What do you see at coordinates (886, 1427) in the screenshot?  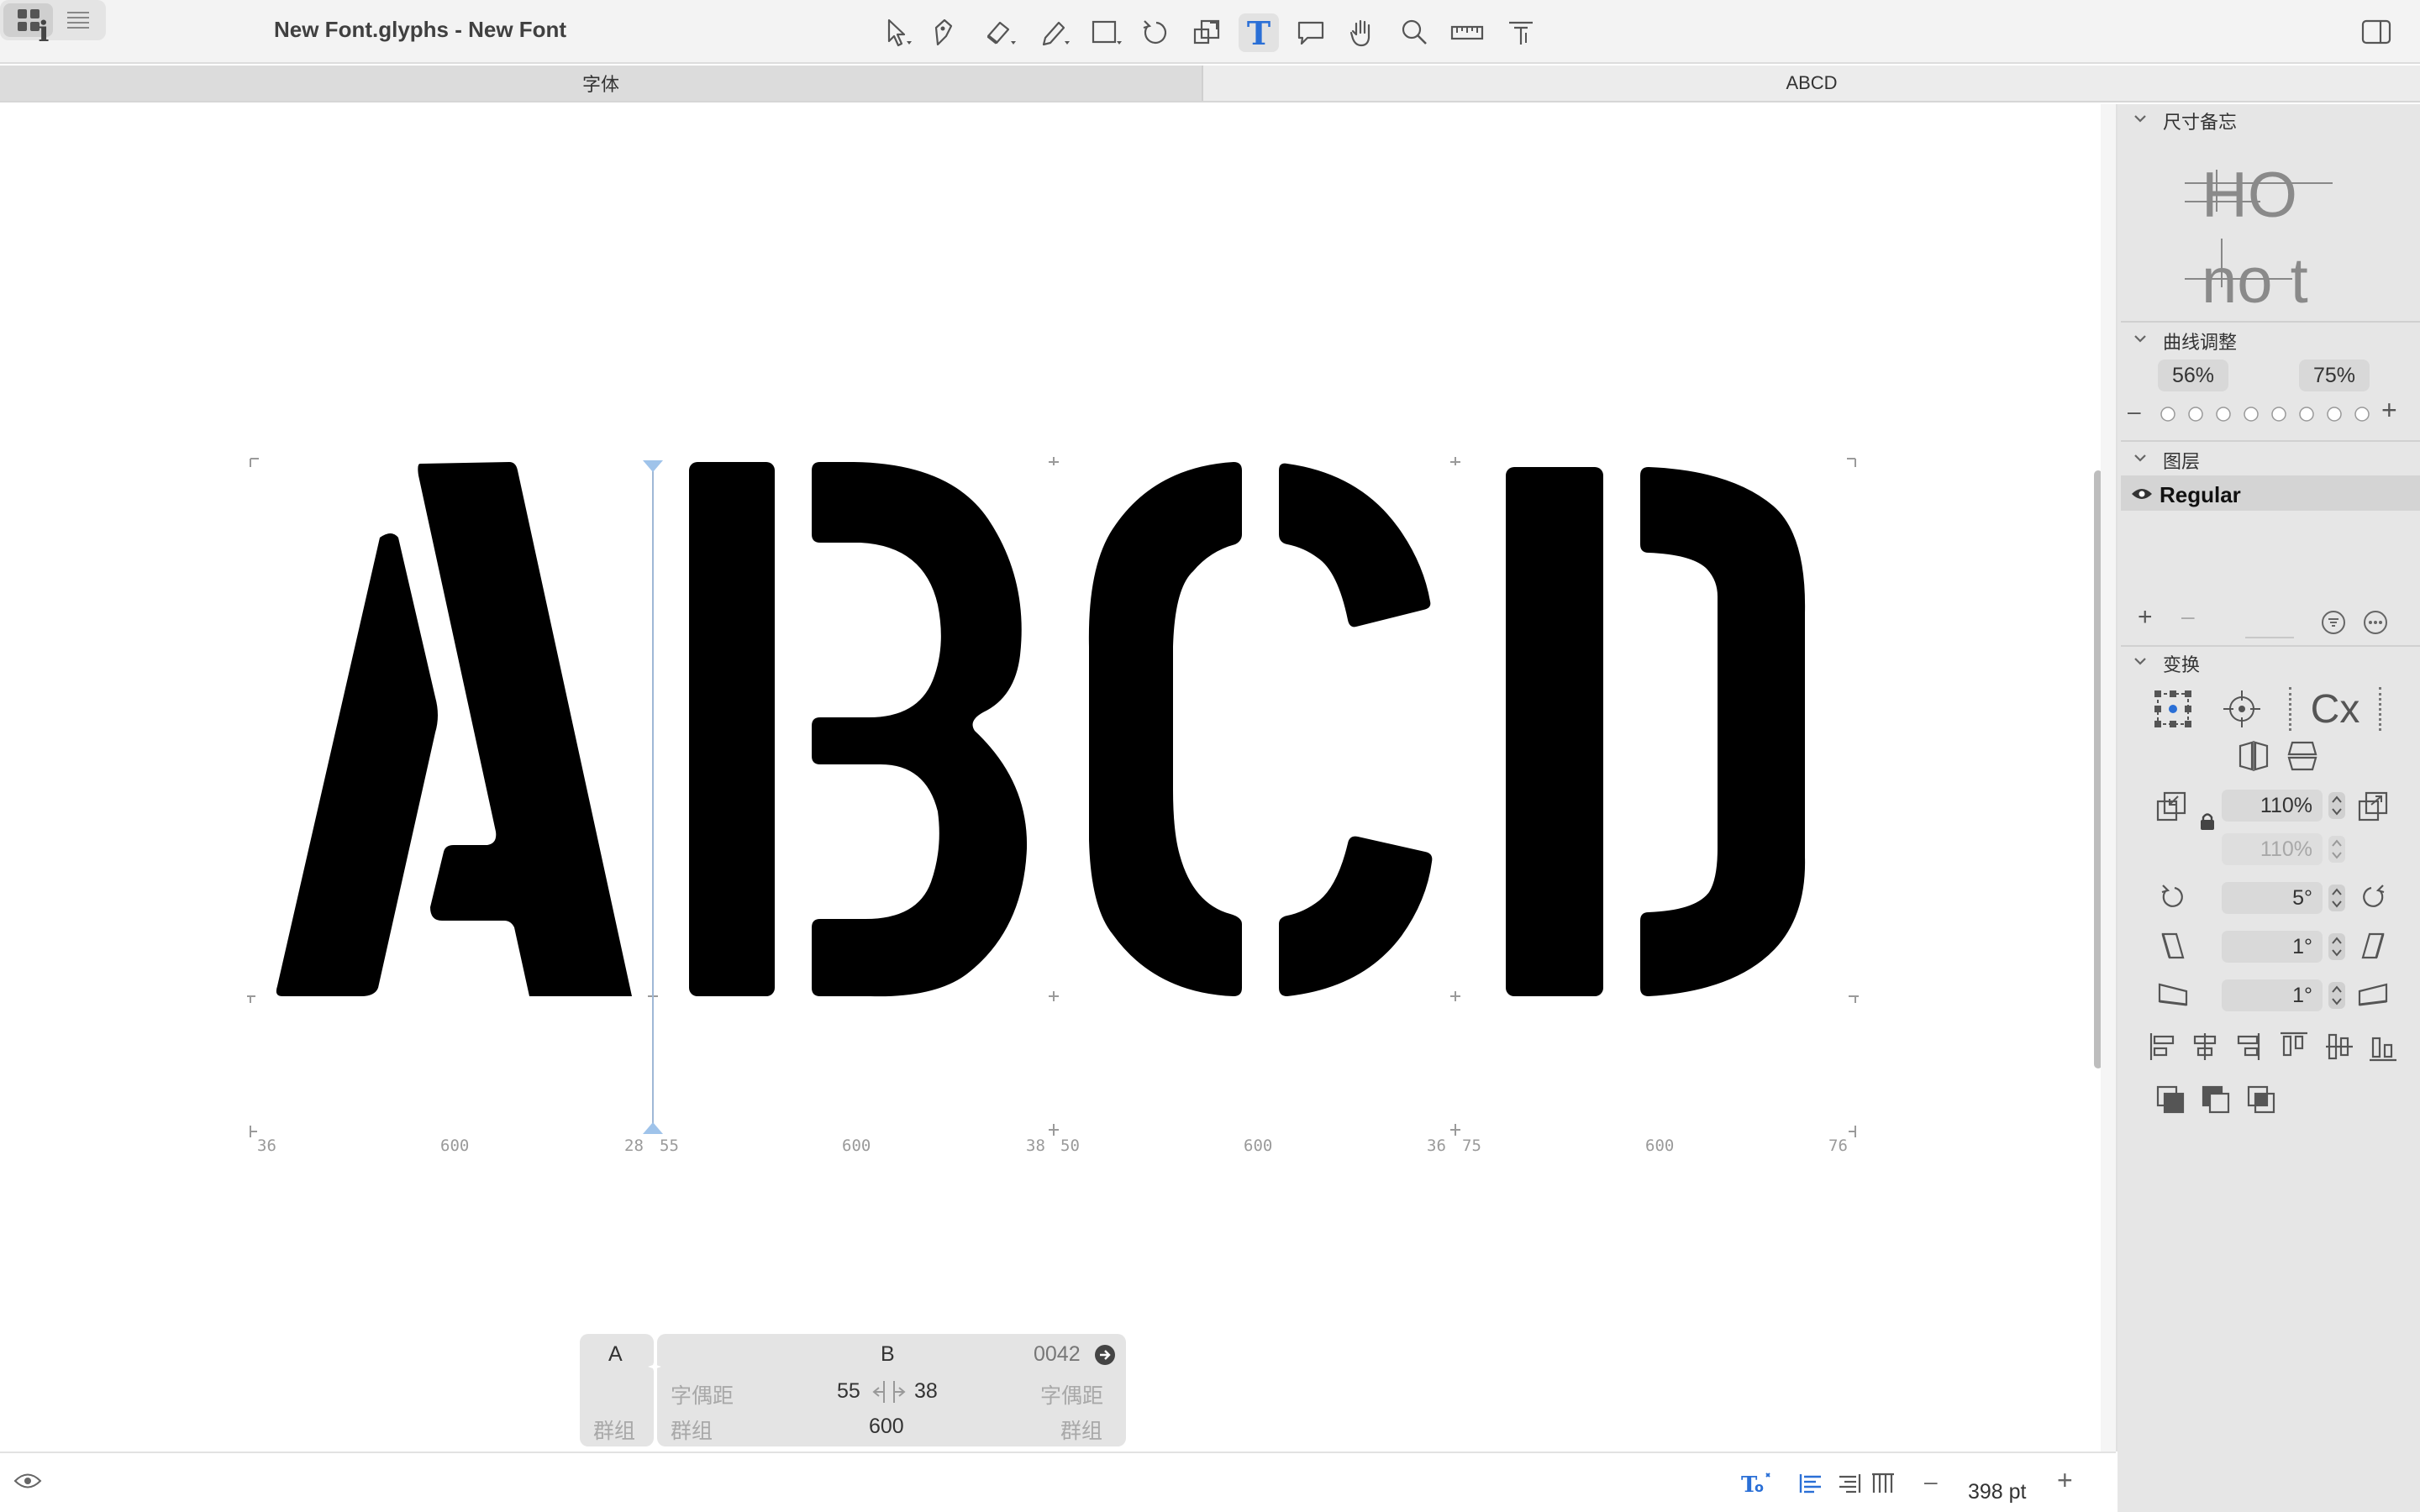 I see `advance-width-value: 600` at bounding box center [886, 1427].